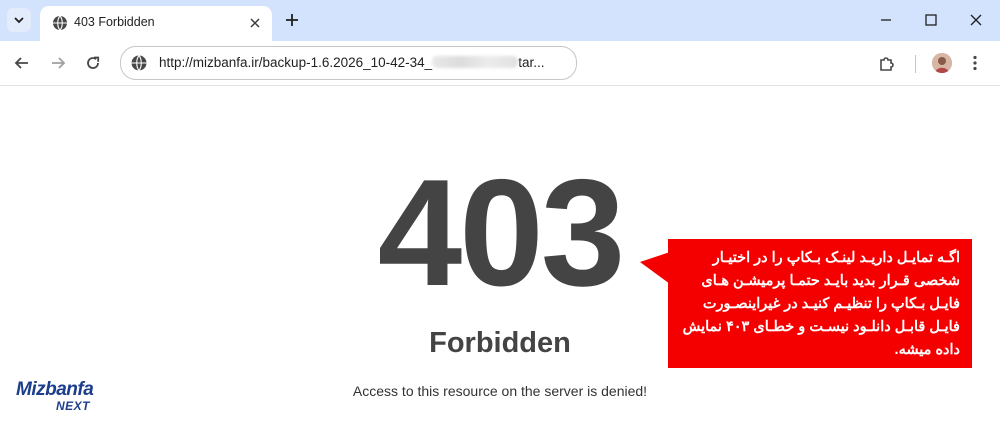 Image resolution: width=1000 pixels, height=423 pixels. I want to click on toolbar-divider, so click(915, 64).